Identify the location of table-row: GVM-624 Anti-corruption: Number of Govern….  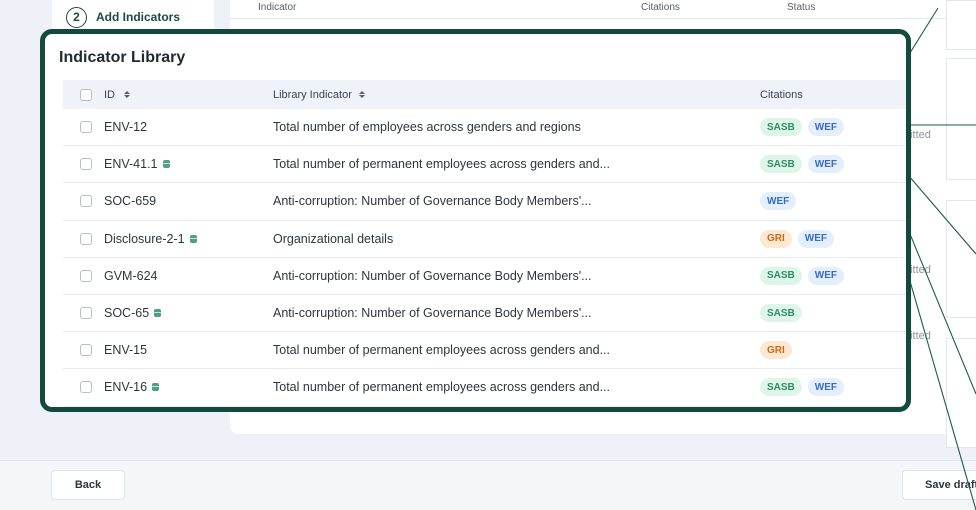
(484, 276).